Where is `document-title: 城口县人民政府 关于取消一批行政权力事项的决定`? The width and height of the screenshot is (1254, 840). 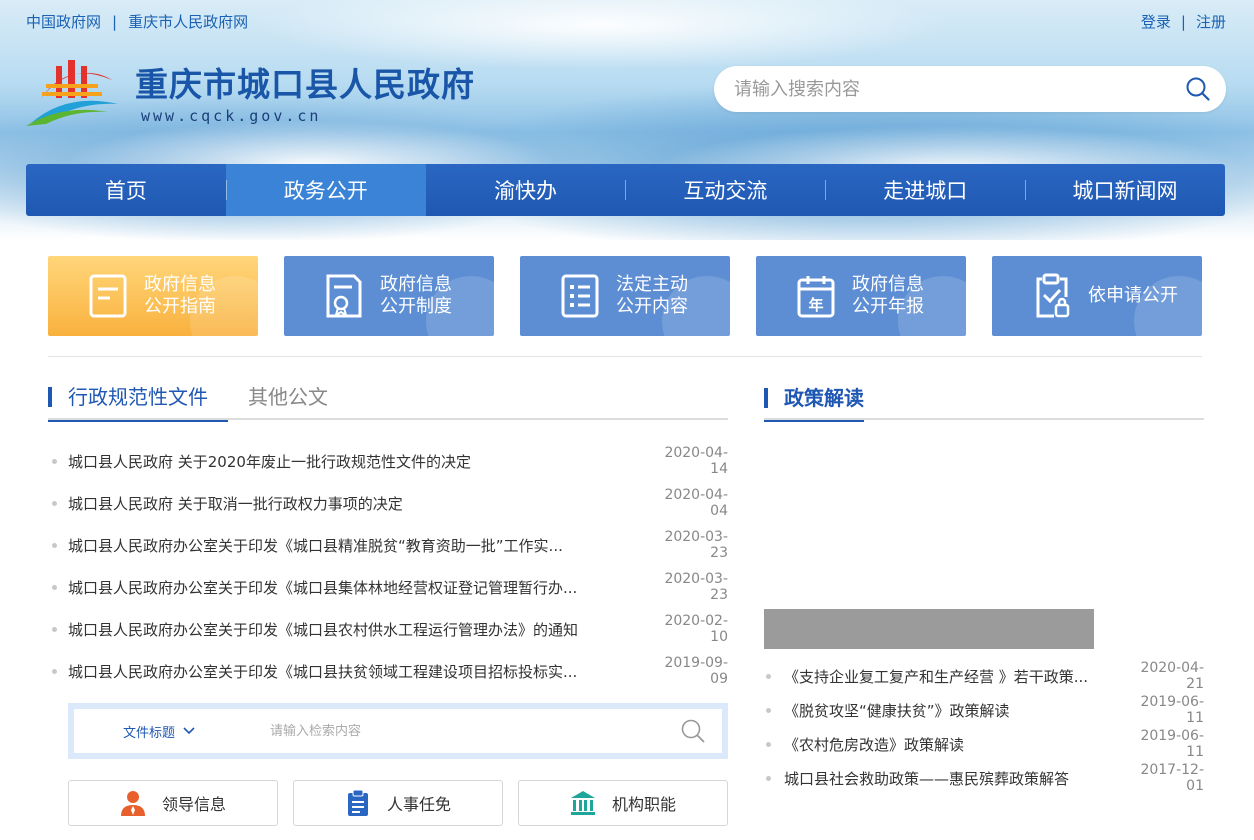 document-title: 城口县人民政府 关于取消一批行政权力事项的决定 is located at coordinates (358, 503).